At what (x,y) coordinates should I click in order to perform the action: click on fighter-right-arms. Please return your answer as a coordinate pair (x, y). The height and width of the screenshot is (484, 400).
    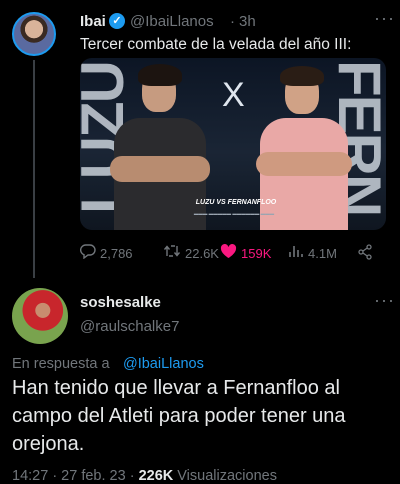
    Looking at the image, I should click on (304, 164).